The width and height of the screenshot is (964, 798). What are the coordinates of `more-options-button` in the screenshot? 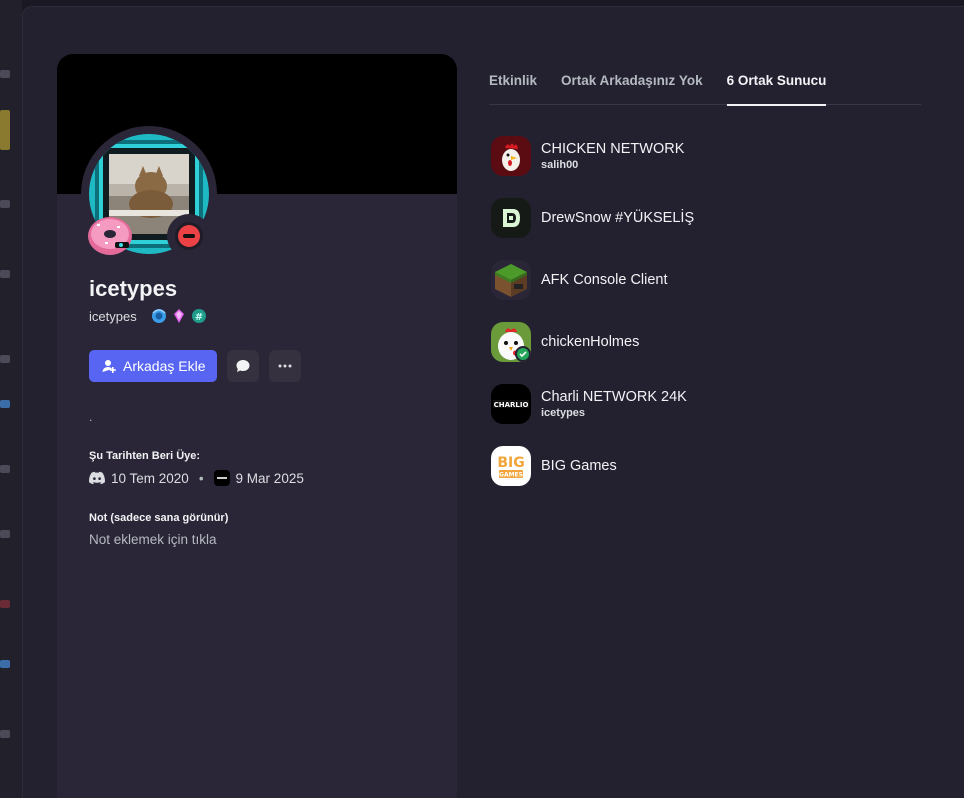 It's located at (285, 366).